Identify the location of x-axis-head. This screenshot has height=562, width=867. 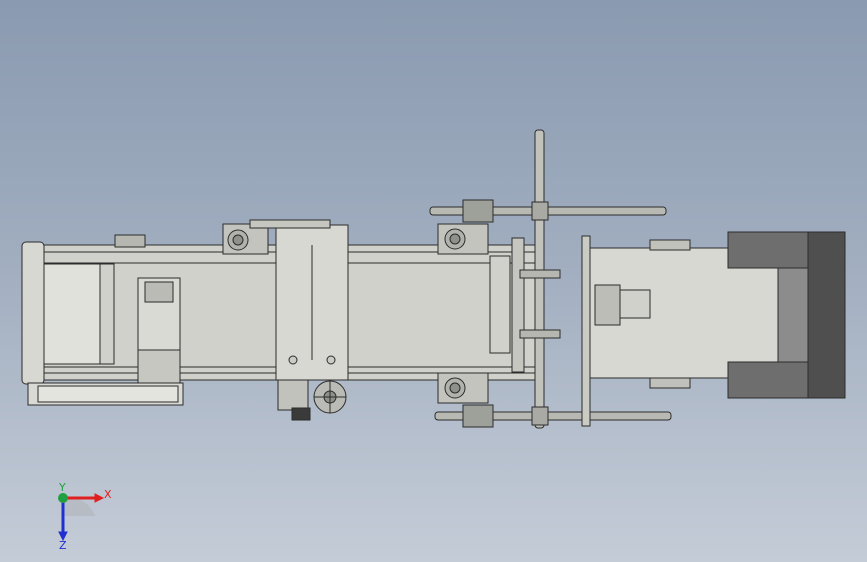
(99, 498).